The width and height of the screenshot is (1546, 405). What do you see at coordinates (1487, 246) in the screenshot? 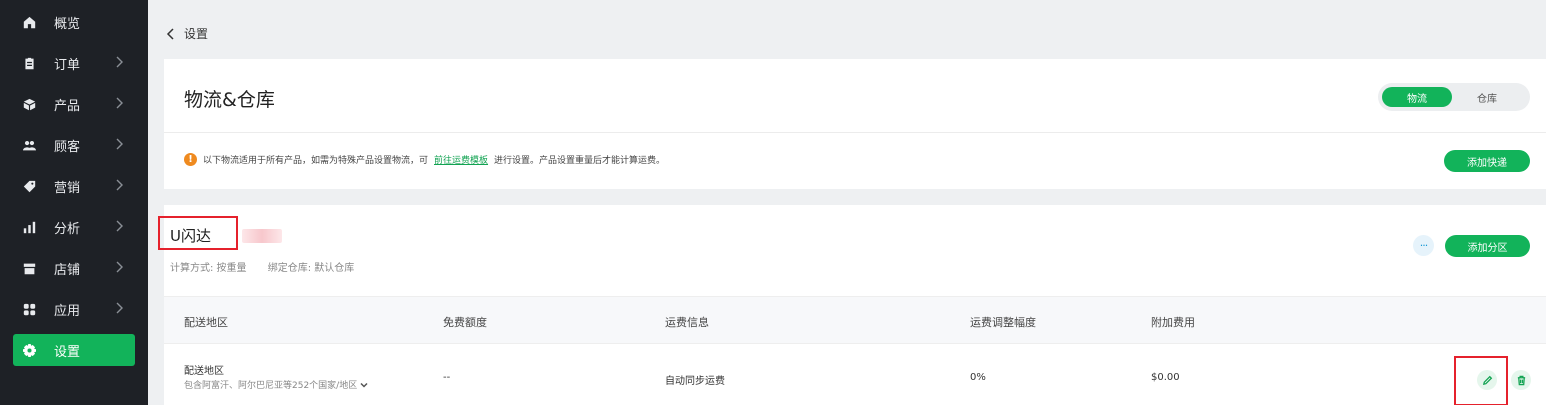
I see `add-zone-button: 添加分区` at bounding box center [1487, 246].